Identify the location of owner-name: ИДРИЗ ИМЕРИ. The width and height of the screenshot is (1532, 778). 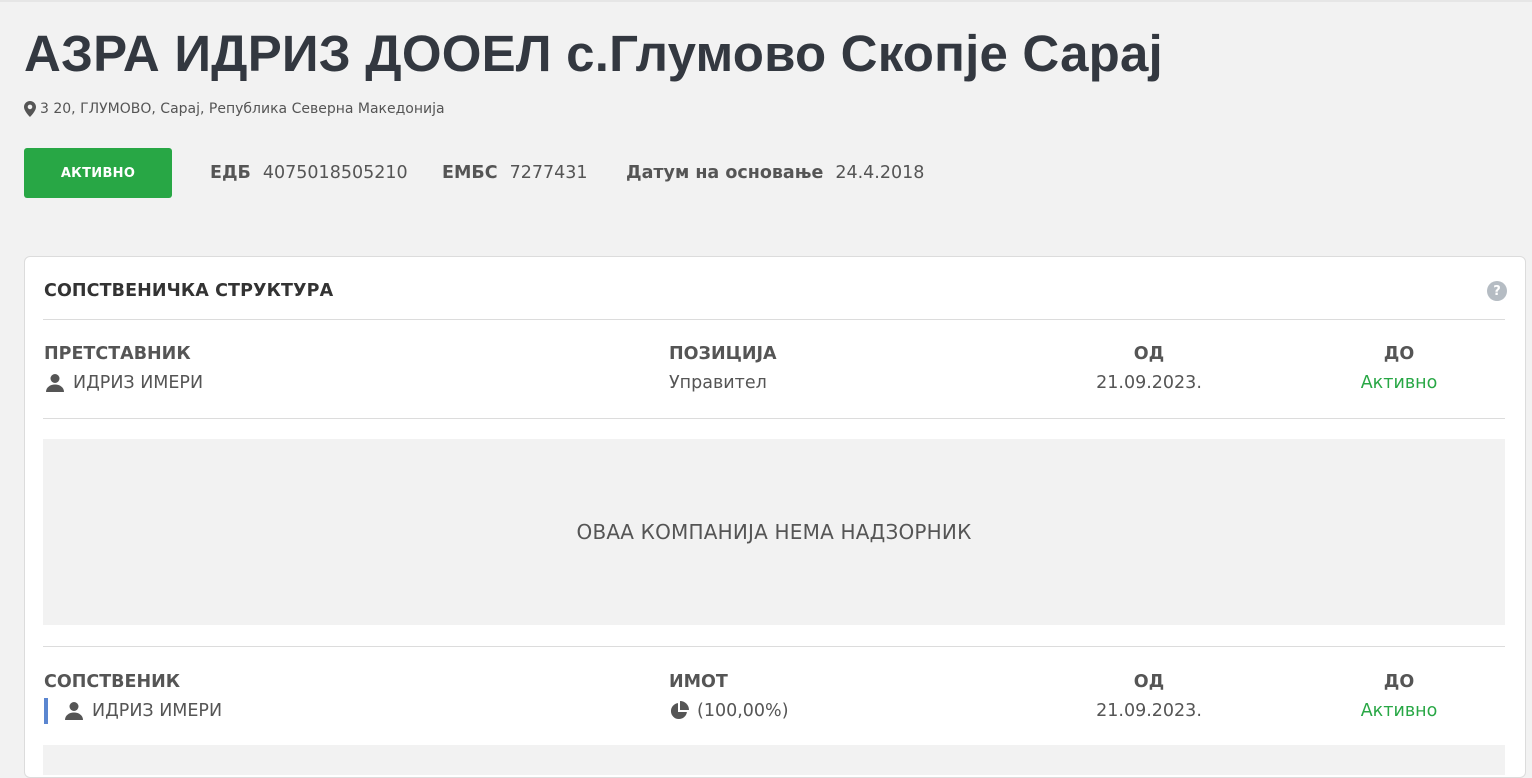
(157, 711).